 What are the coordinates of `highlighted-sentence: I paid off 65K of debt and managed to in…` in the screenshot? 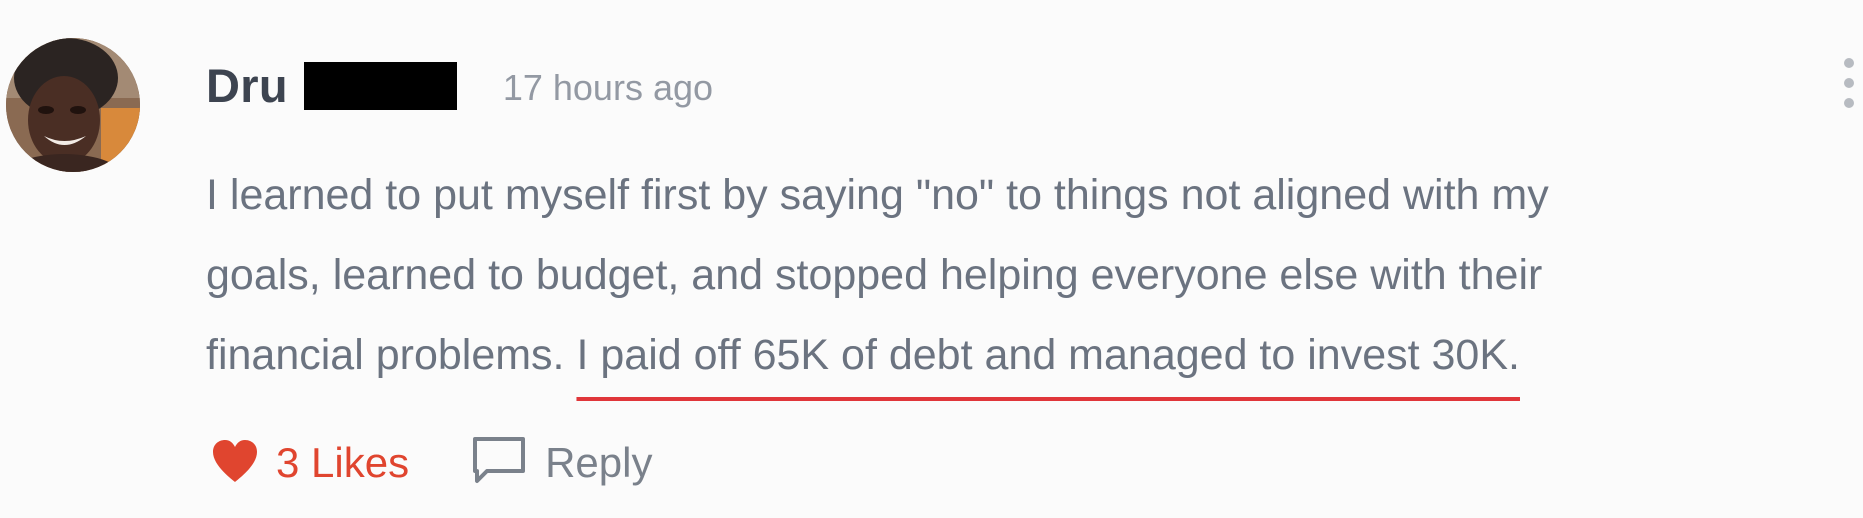 It's located at (1048, 355).